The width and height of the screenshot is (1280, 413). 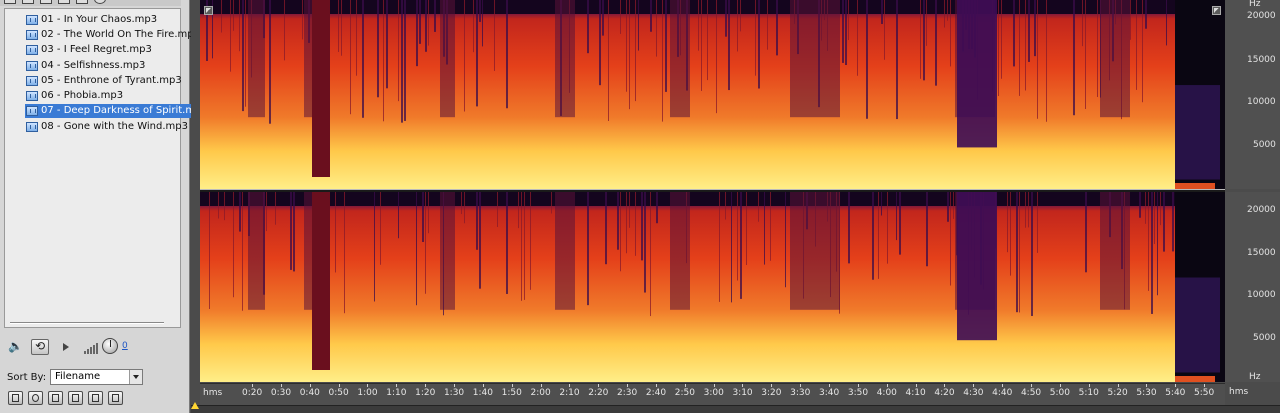 What do you see at coordinates (55, 398) in the screenshot?
I see `insert-into-multitrack-icon` at bounding box center [55, 398].